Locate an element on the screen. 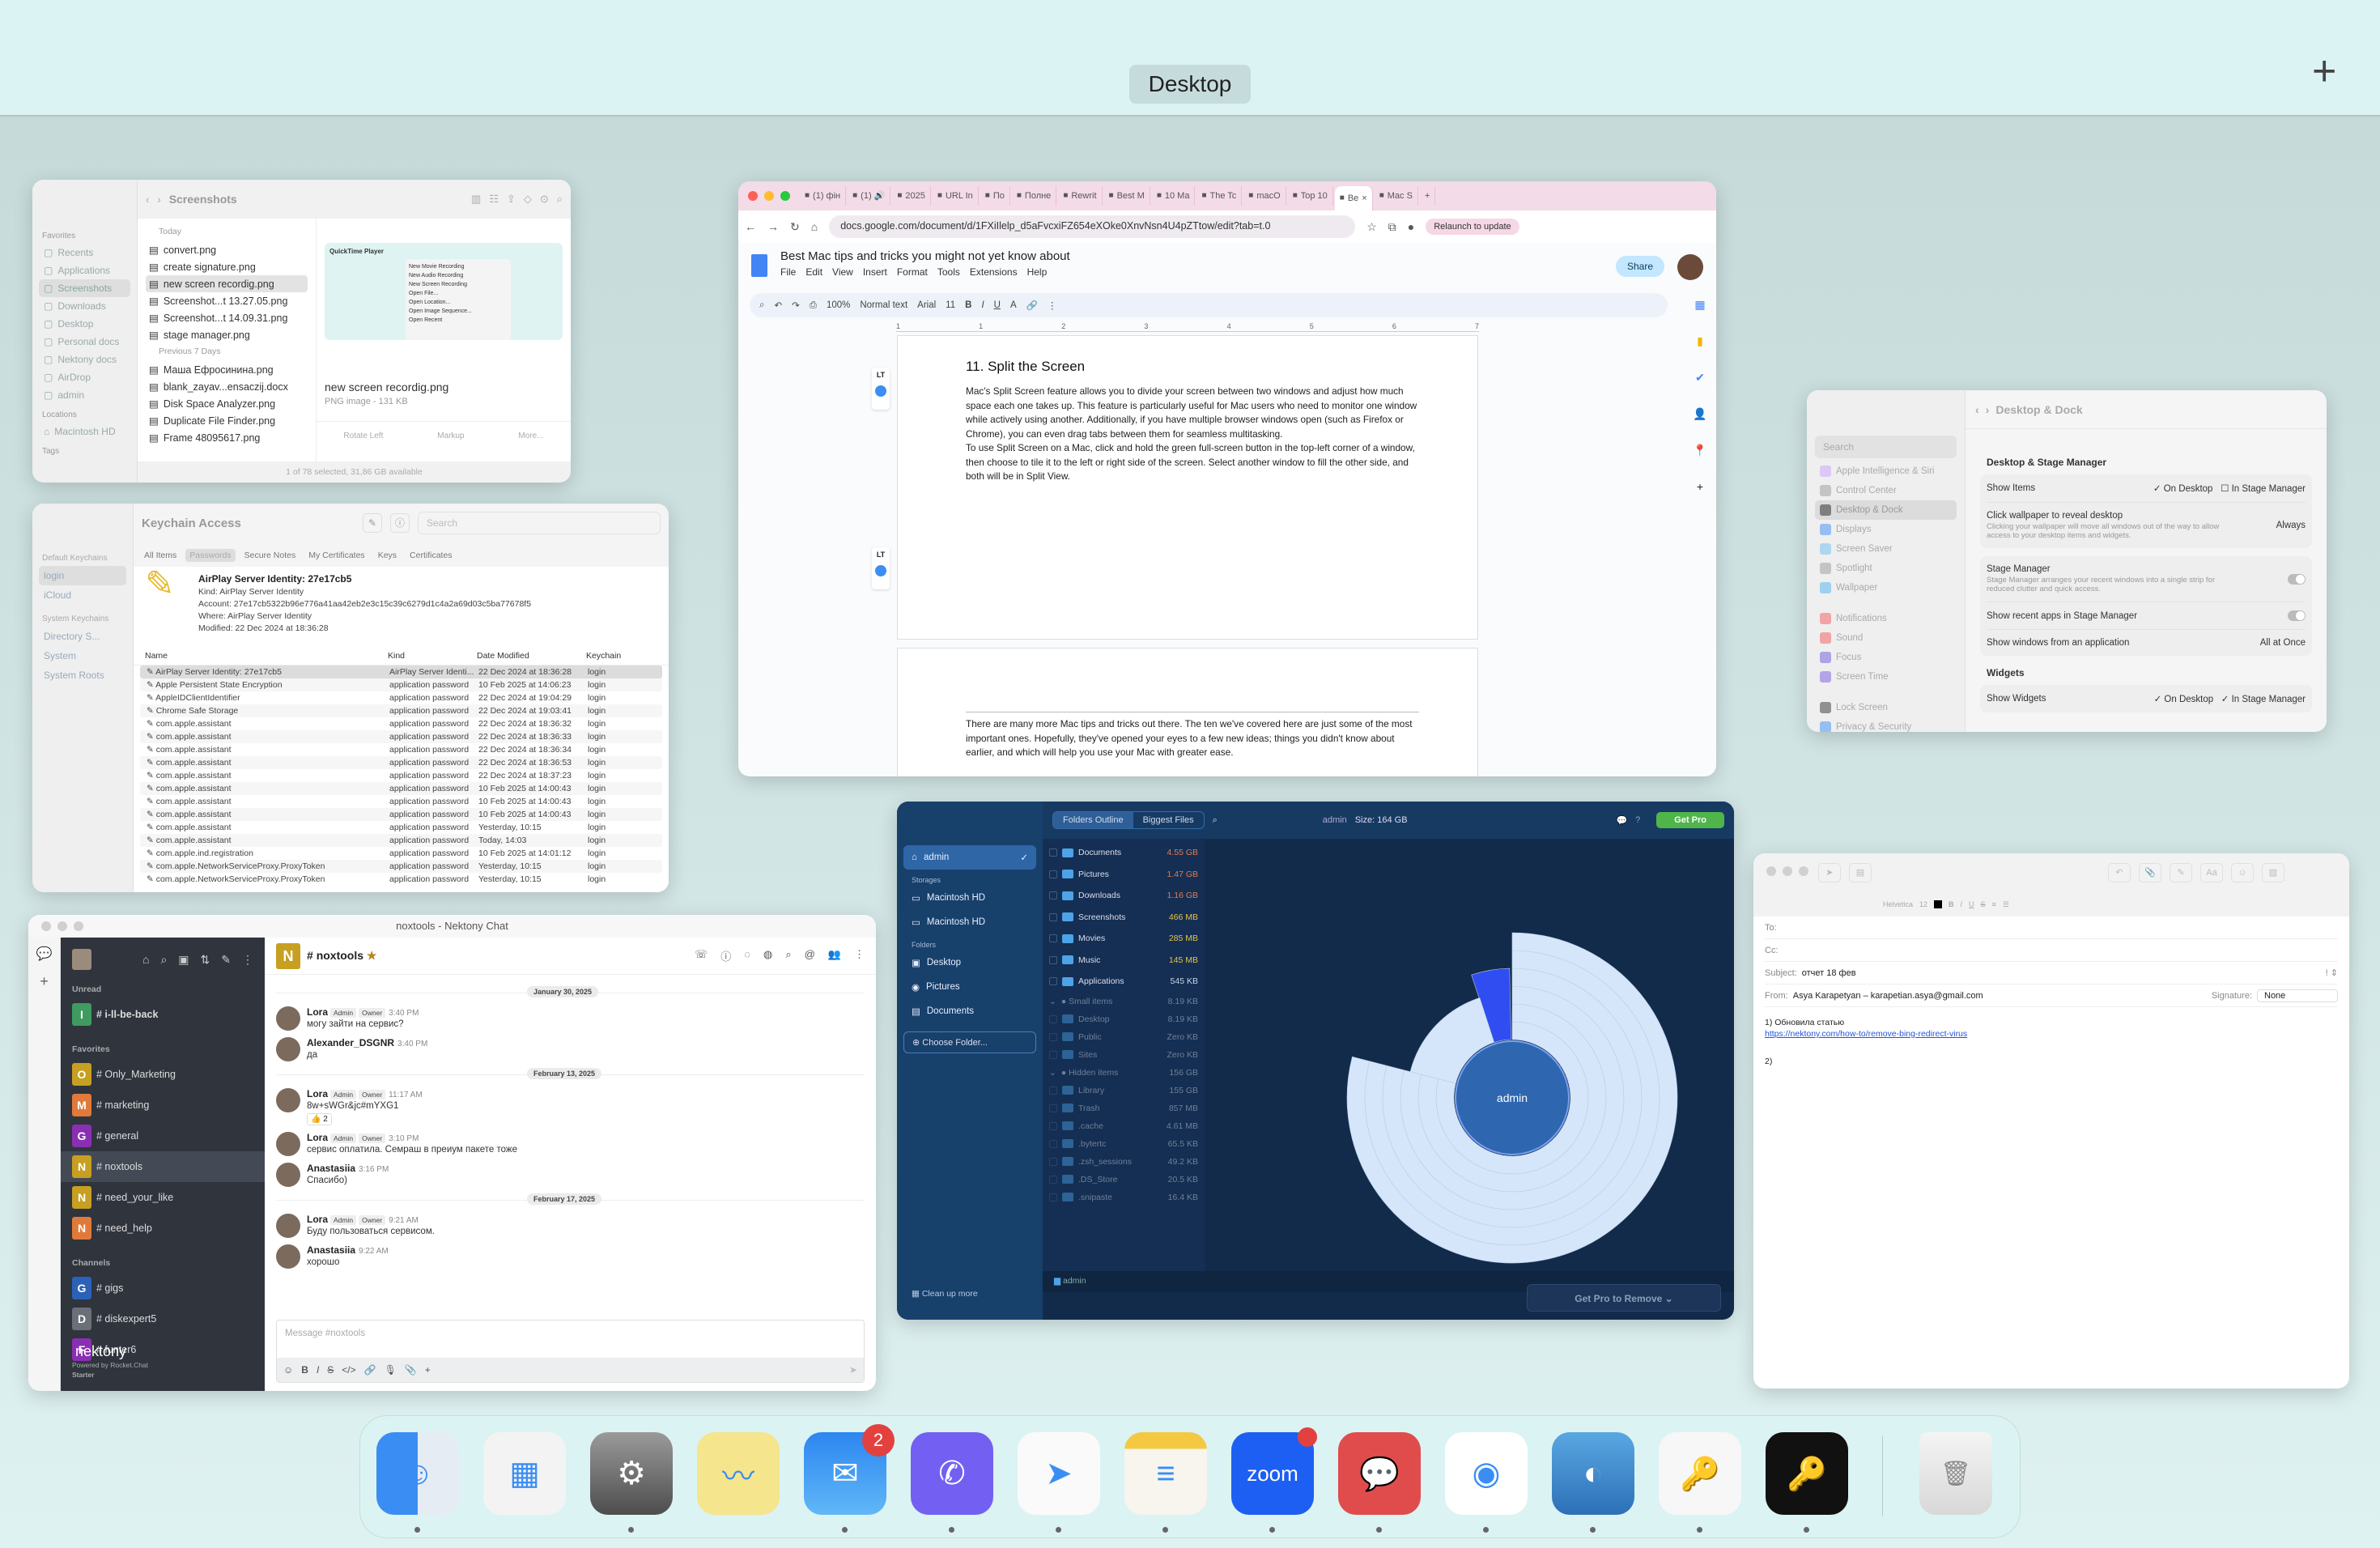 Image resolution: width=2380 pixels, height=1548 pixels. file-row: ▤ Маша Ефросинина.png is located at coordinates (227, 370).